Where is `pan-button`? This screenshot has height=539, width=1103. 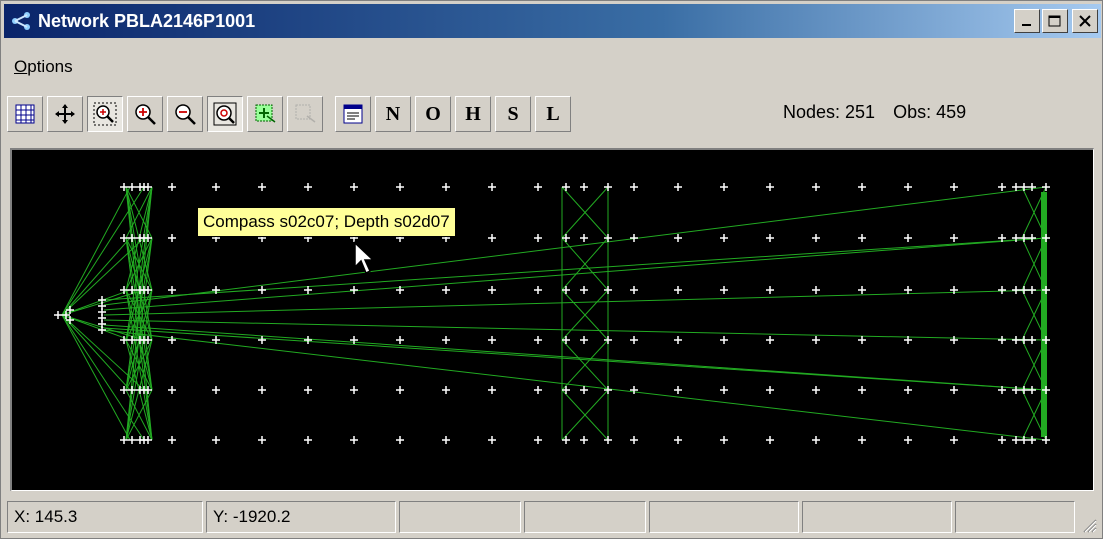 pan-button is located at coordinates (65, 114).